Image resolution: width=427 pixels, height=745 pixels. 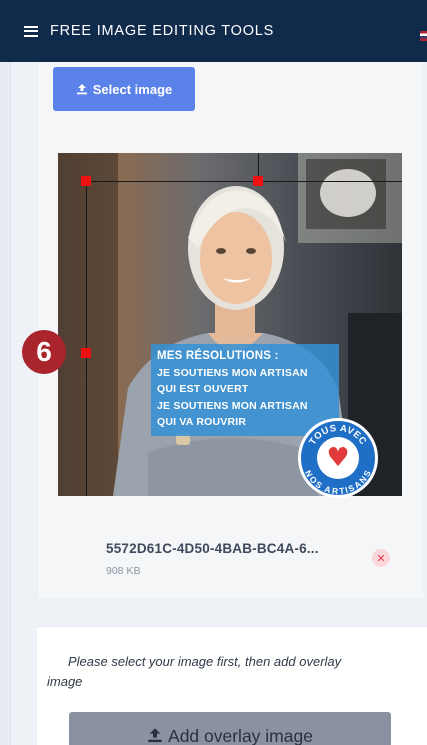 I want to click on crop-handle-middle-left, so click(x=86, y=353).